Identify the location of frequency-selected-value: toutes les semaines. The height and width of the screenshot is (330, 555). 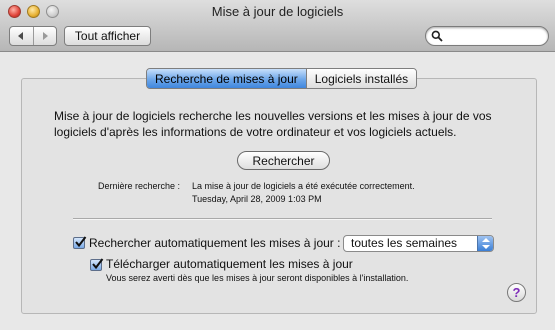
(404, 243).